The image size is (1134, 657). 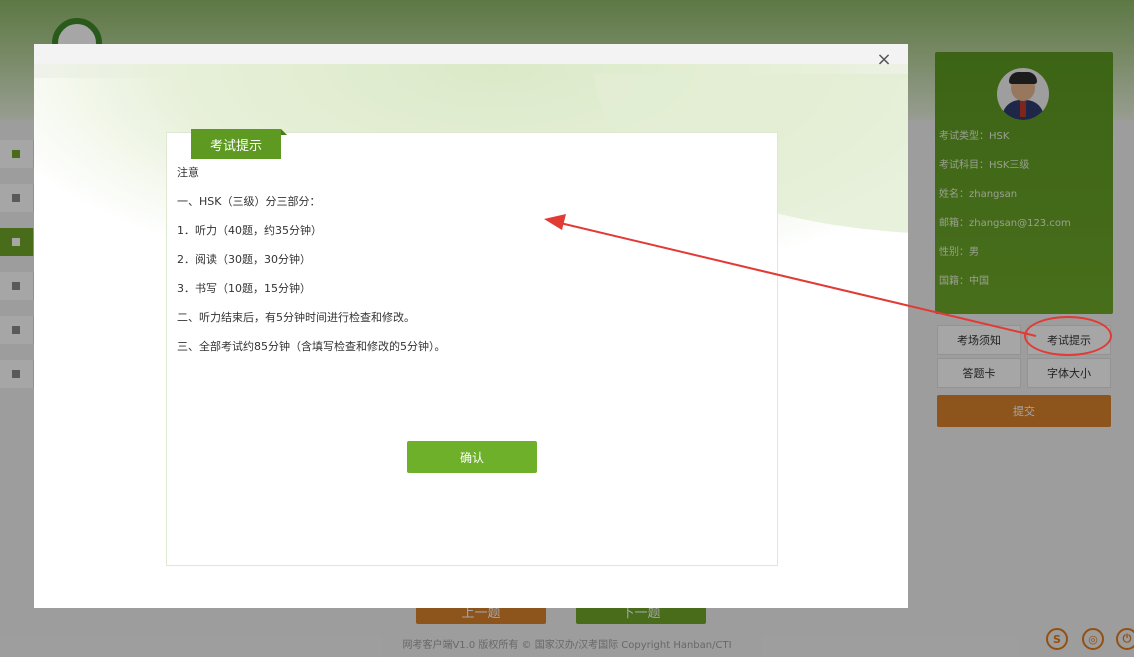 I want to click on tip-line: 1．听力（40题，约35分钟）, so click(x=249, y=230).